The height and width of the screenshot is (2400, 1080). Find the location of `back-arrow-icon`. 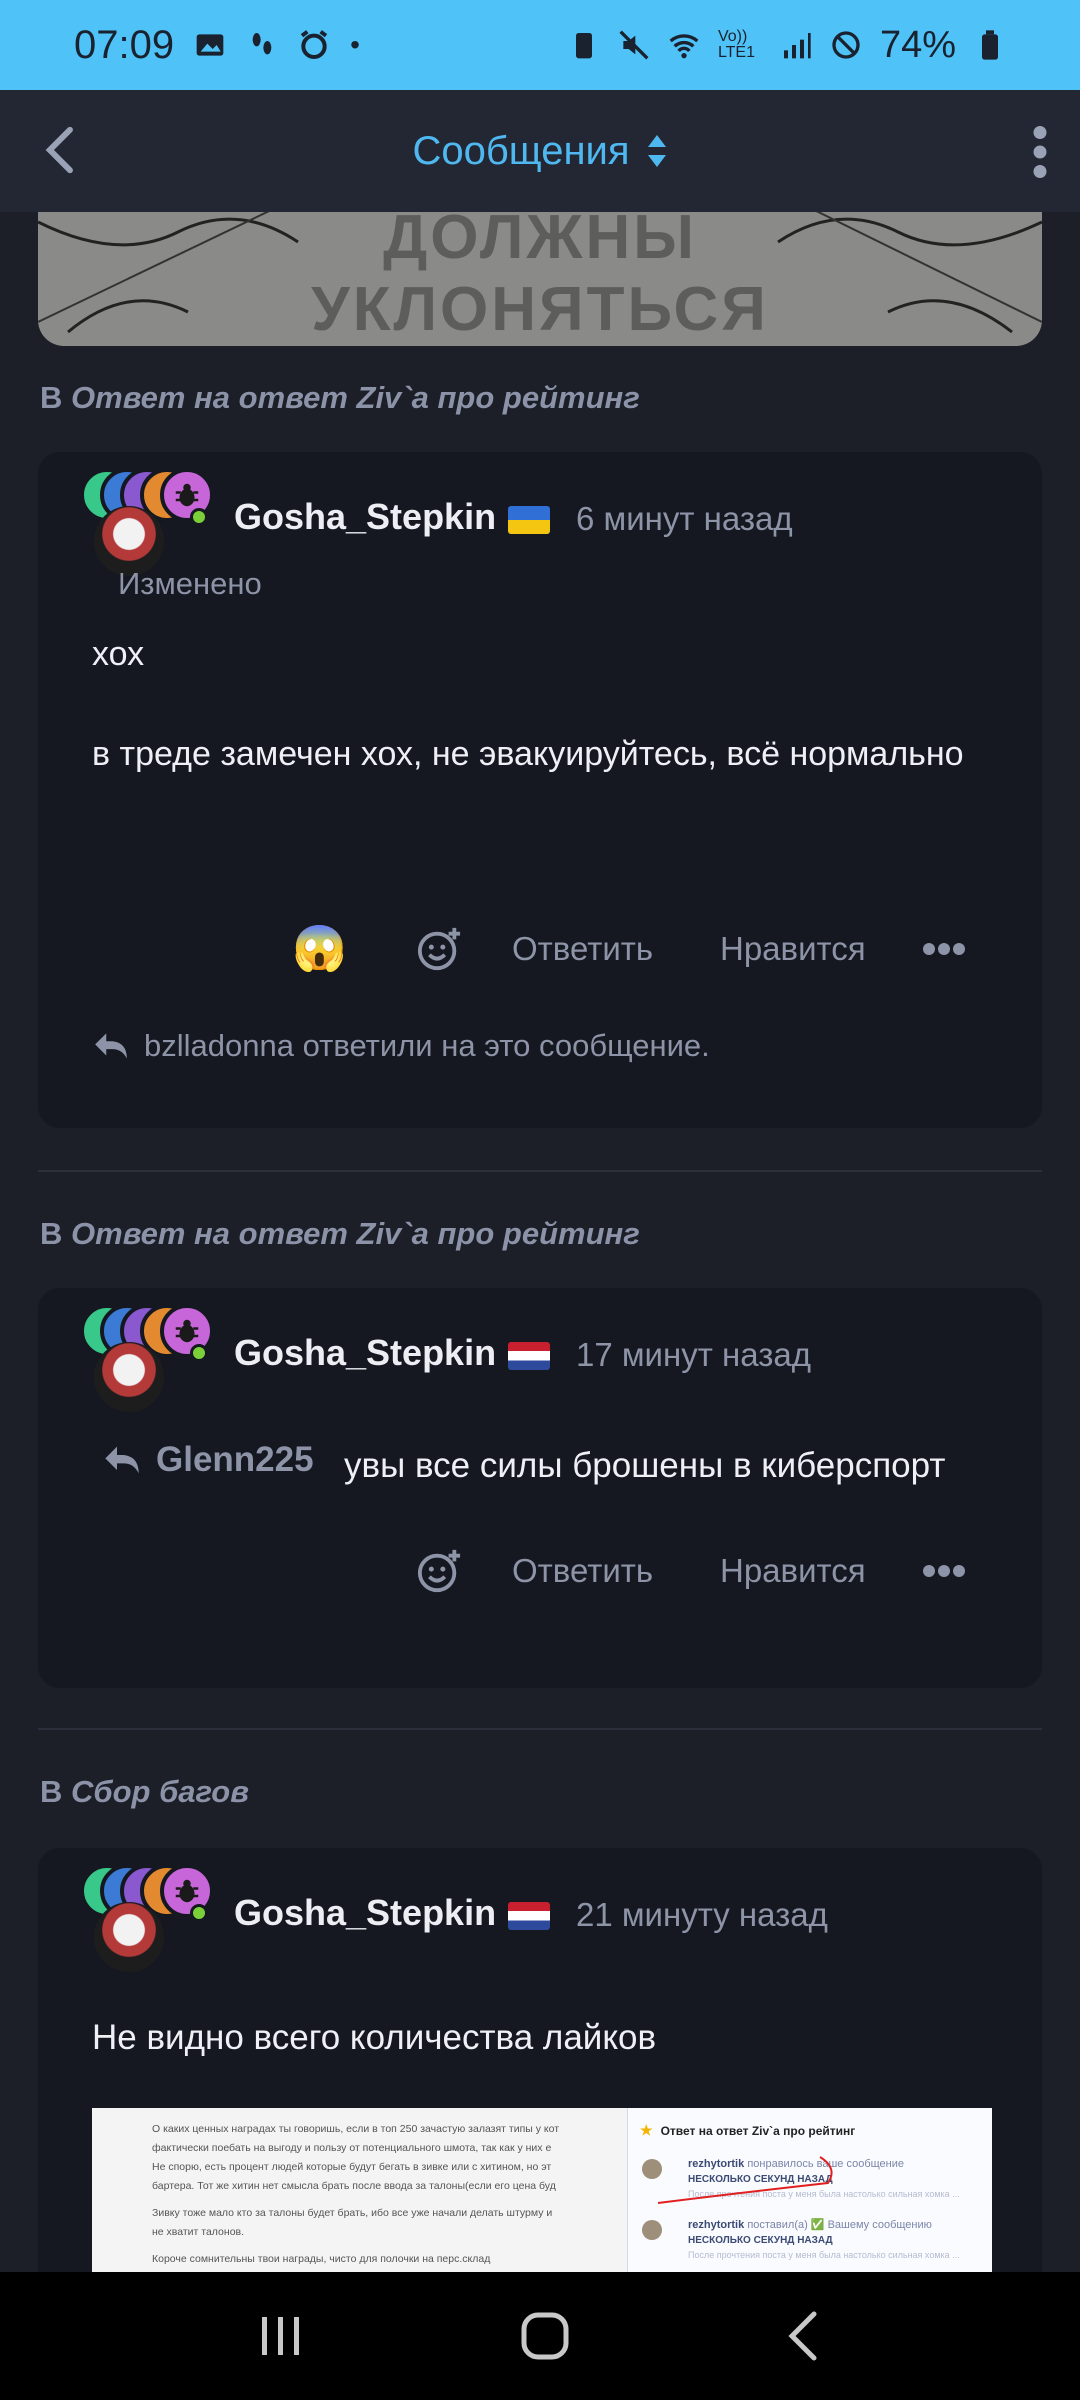

back-arrow-icon is located at coordinates (61, 150).